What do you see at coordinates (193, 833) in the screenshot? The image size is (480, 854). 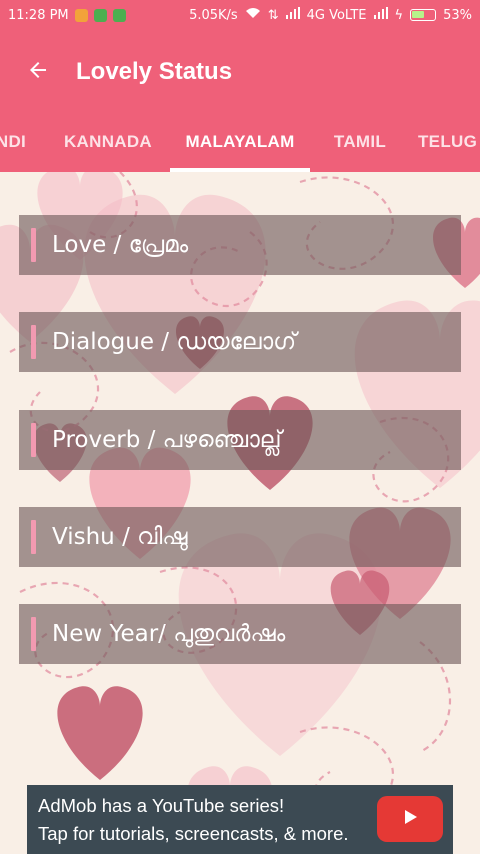 I see `ad-subtext: Tap for tutorials, screencasts, & more.` at bounding box center [193, 833].